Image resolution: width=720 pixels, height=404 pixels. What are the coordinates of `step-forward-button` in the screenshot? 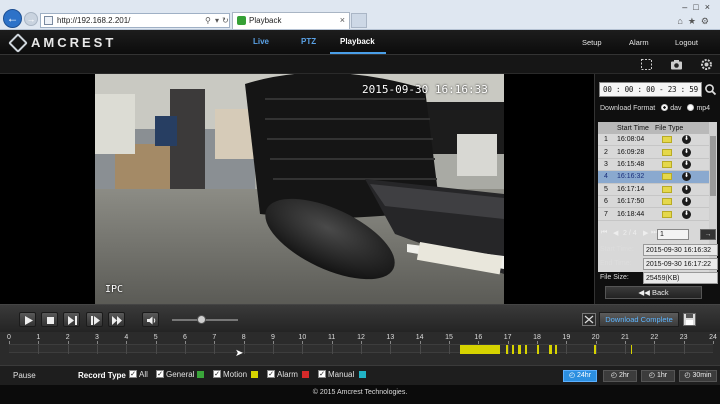 It's located at (71, 319).